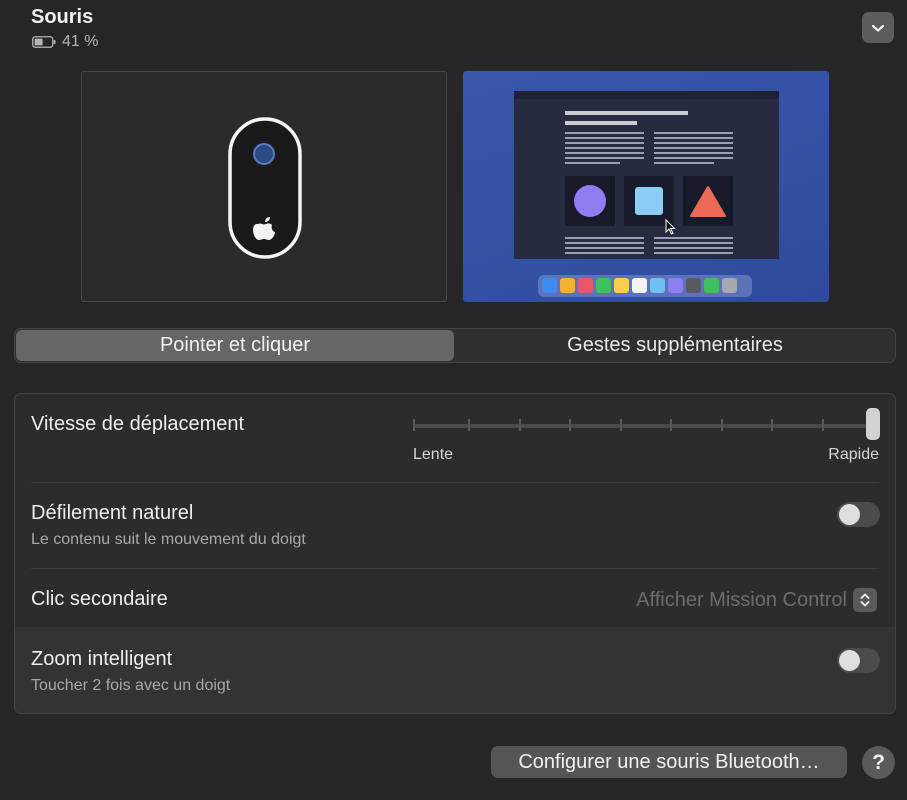 This screenshot has height=800, width=907. What do you see at coordinates (858, 514) in the screenshot?
I see `natural-scrolling-toggle` at bounding box center [858, 514].